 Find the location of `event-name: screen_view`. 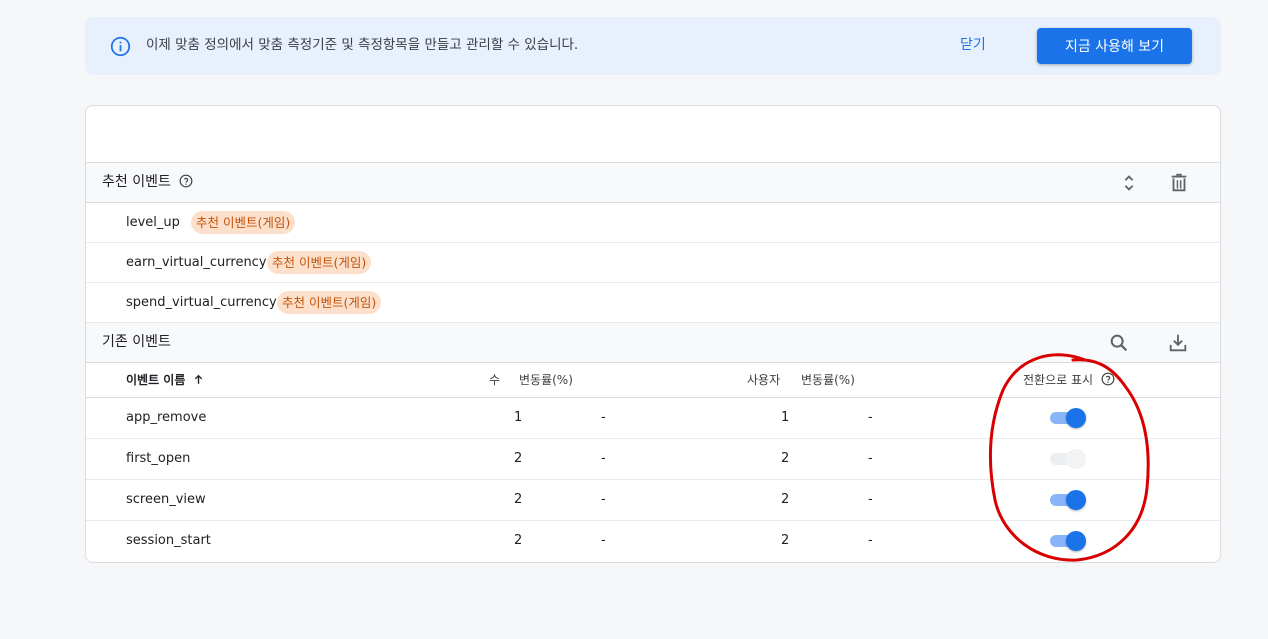

event-name: screen_view is located at coordinates (166, 499).